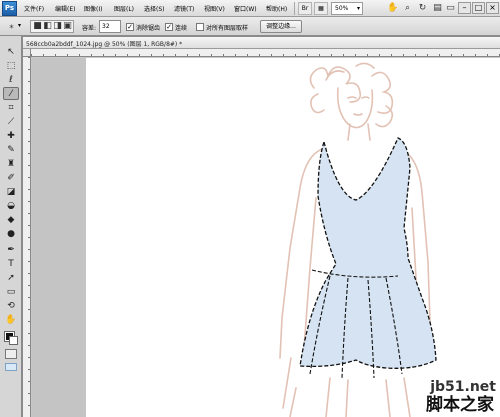 Image resolution: width=500 pixels, height=417 pixels. Describe the element at coordinates (11, 164) in the screenshot. I see `clone-stamp-tool-icon: ♜` at that location.